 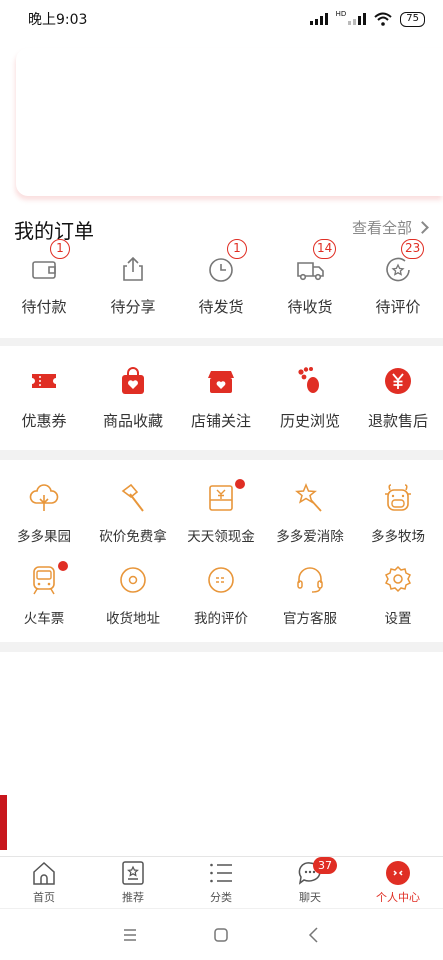 What do you see at coordinates (221, 19) in the screenshot?
I see `status-bar: 晚上9:03 HD 75` at bounding box center [221, 19].